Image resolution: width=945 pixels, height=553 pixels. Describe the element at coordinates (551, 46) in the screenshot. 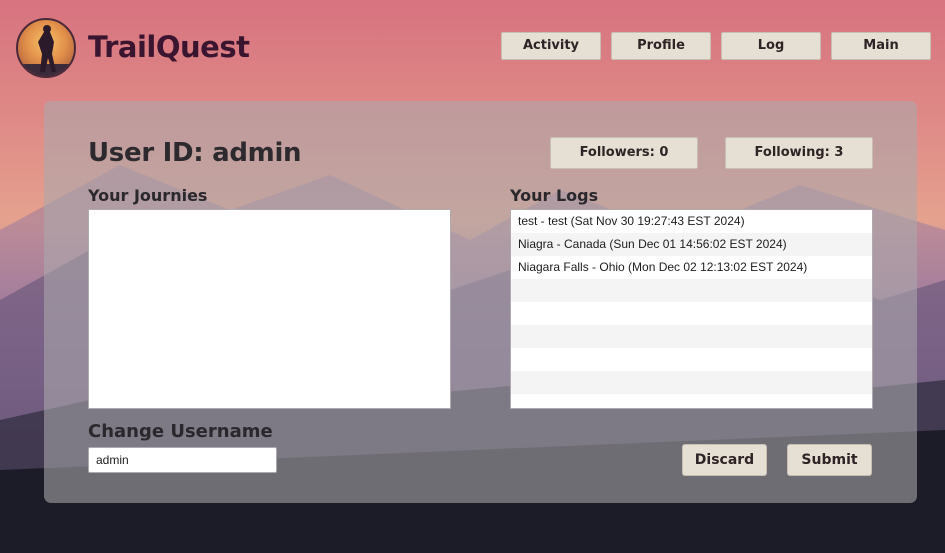

I see `nav-activity-button: Activity` at that location.